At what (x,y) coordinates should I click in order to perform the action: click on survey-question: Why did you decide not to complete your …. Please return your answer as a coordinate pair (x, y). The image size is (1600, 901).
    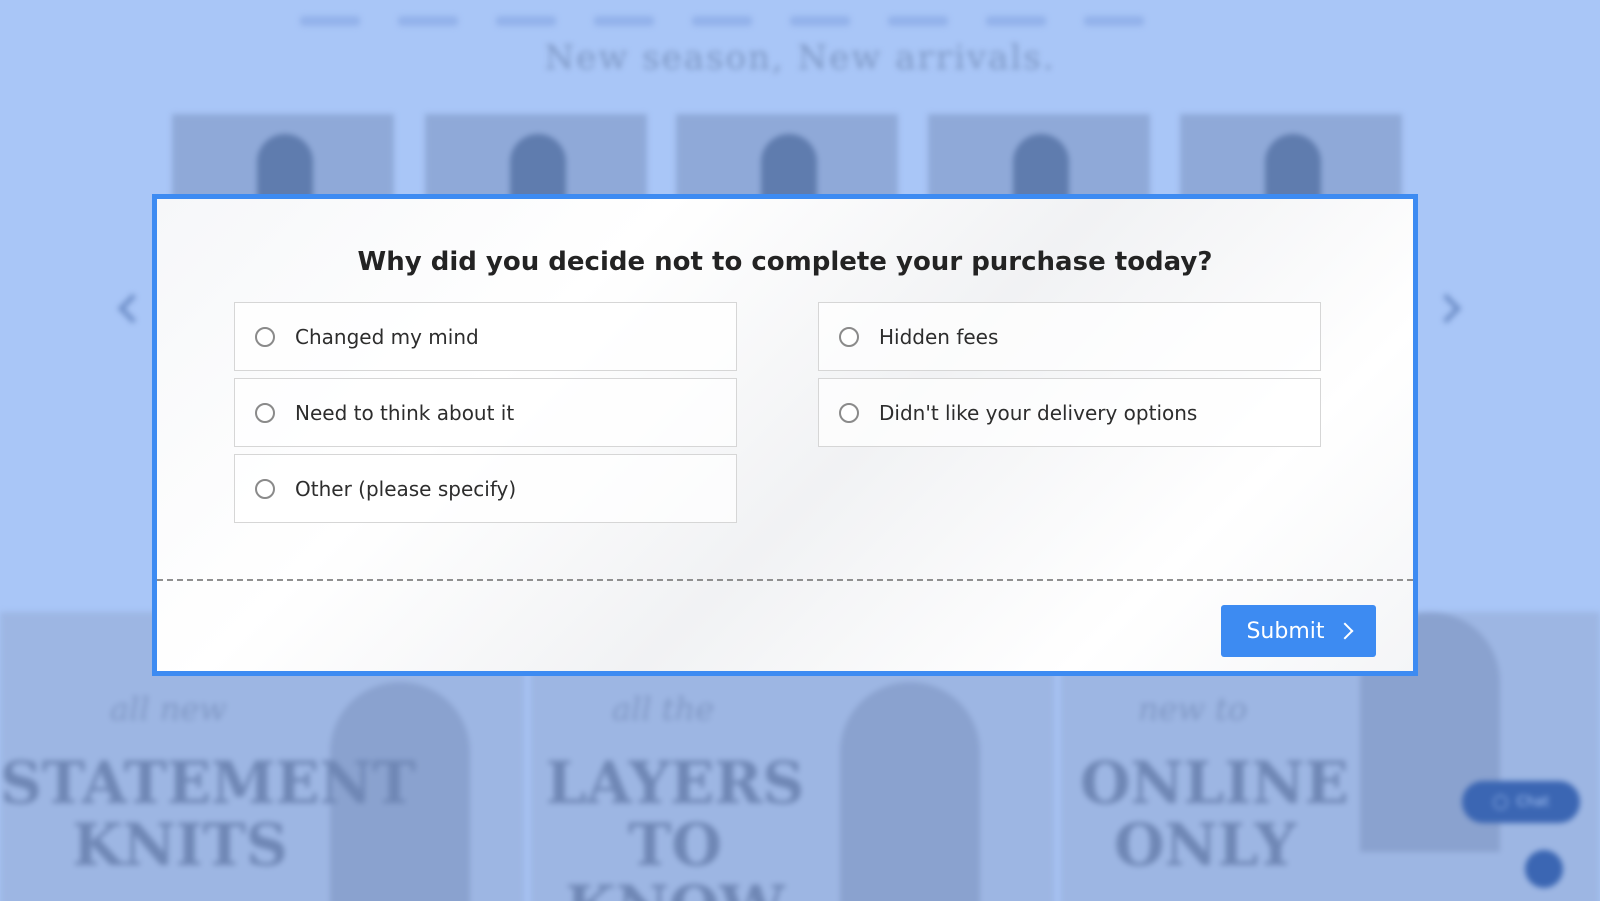
    Looking at the image, I should click on (785, 262).